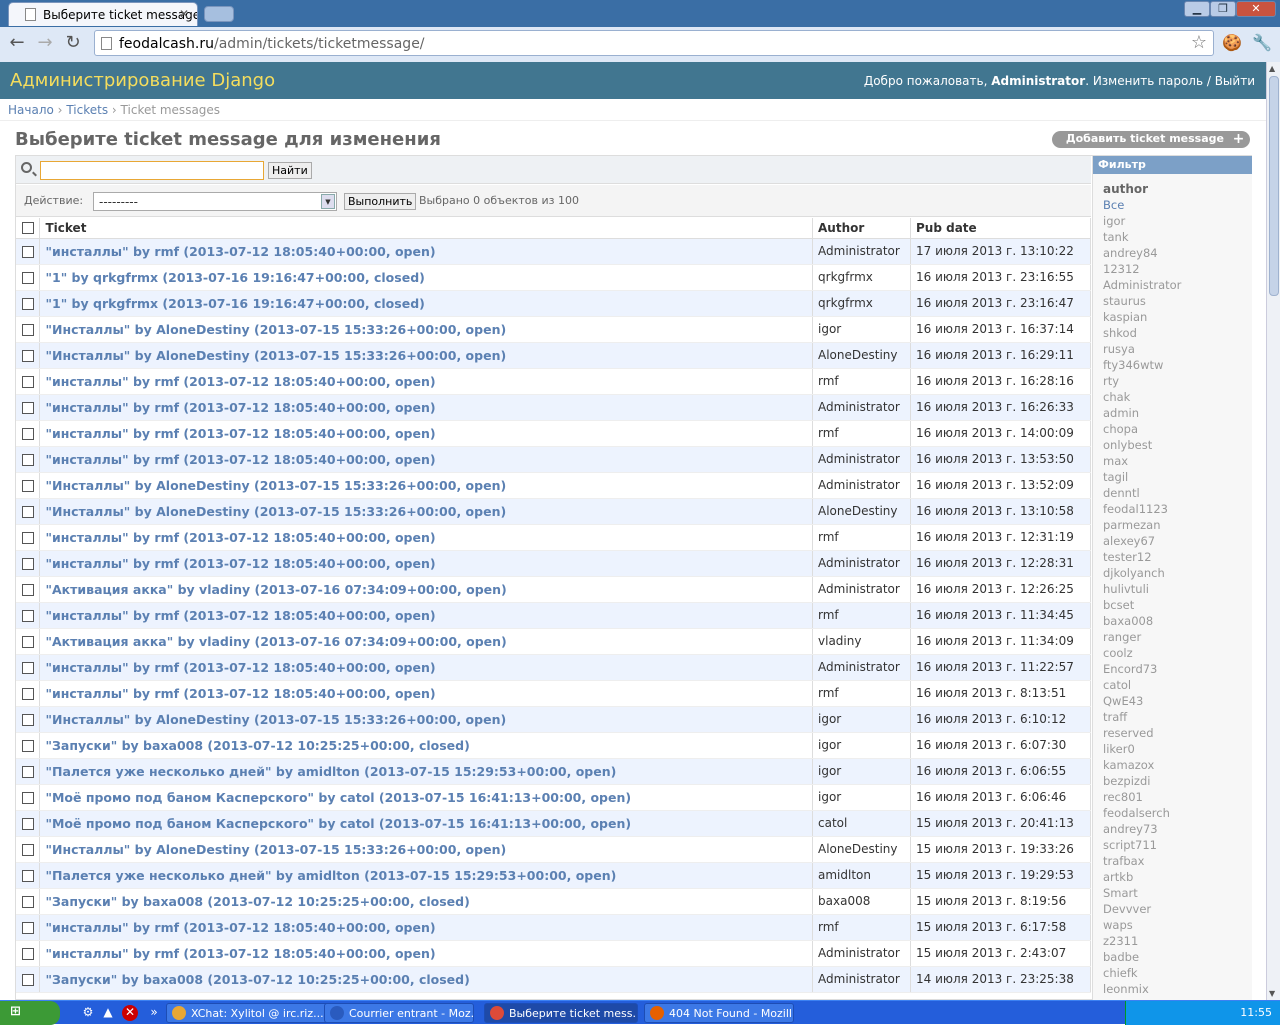  What do you see at coordinates (1177, 798) in the screenshot?
I see `filter-item: rec801` at bounding box center [1177, 798].